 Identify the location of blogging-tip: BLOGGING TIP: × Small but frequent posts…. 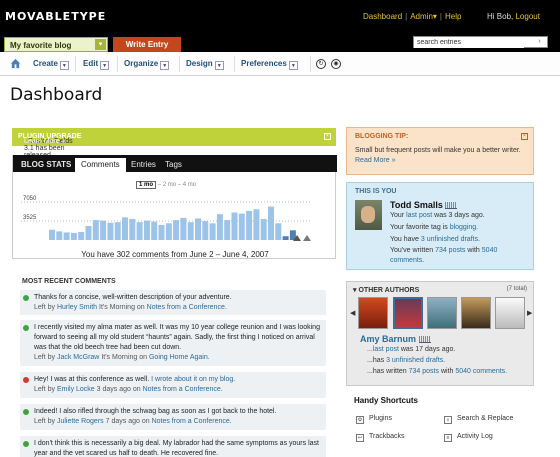
(440, 151).